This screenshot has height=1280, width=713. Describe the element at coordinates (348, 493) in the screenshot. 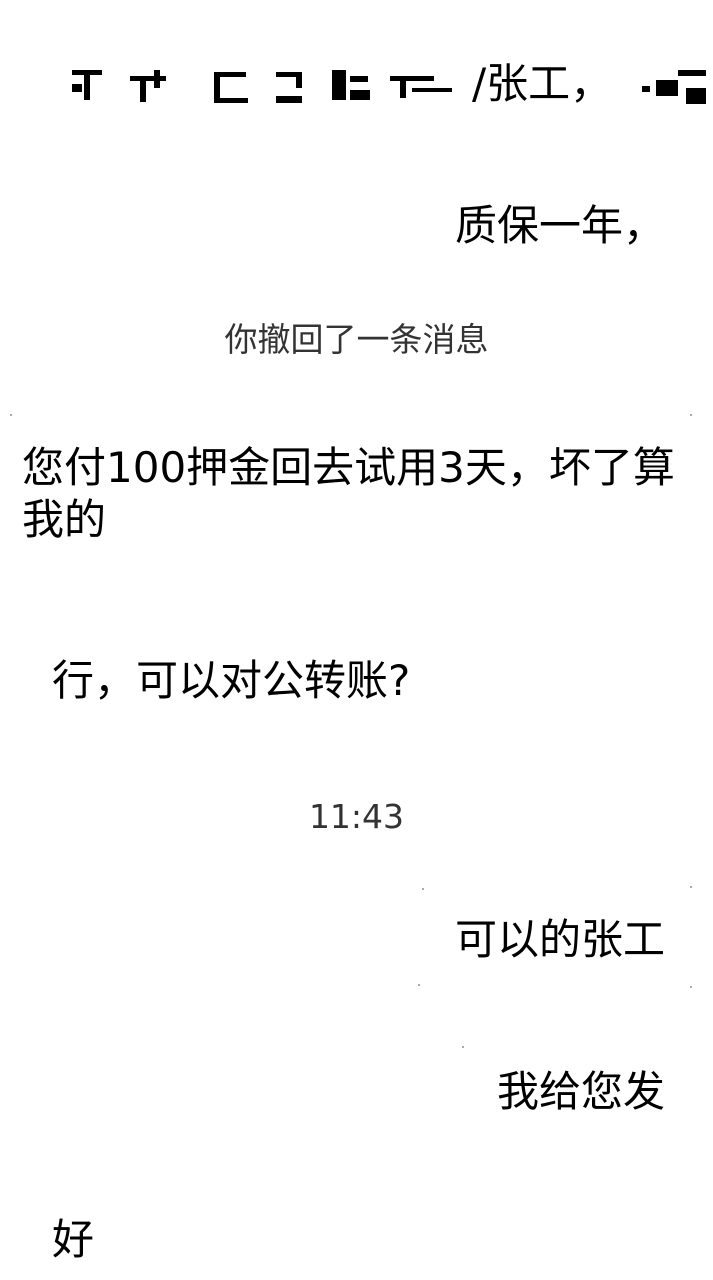

I see `chat-message-incoming: 您付100押金回去试用3天，坏了算我的` at that location.